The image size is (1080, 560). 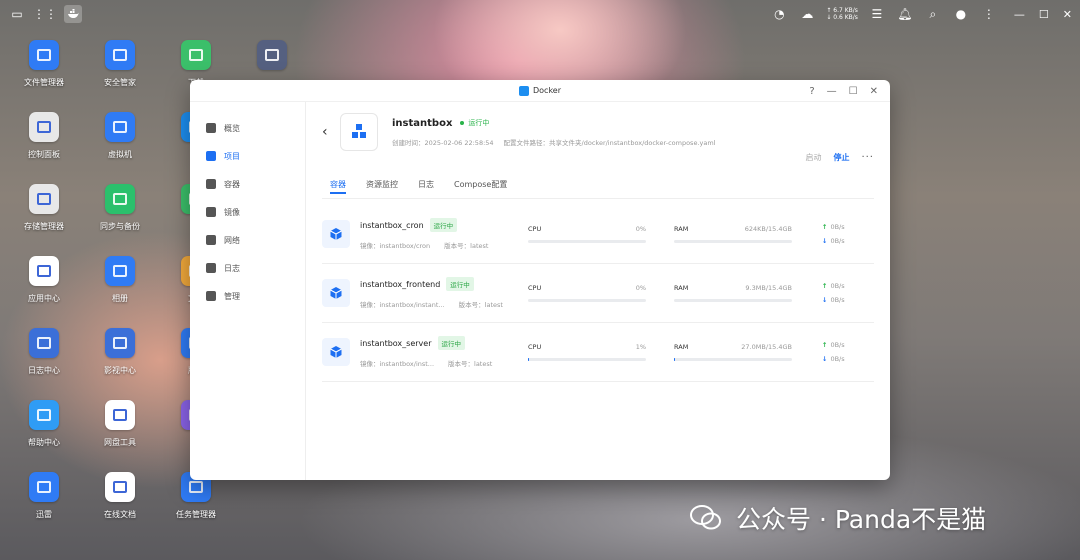 What do you see at coordinates (45, 14) in the screenshot?
I see `app-grid-icon: ⋮⋮` at bounding box center [45, 14].